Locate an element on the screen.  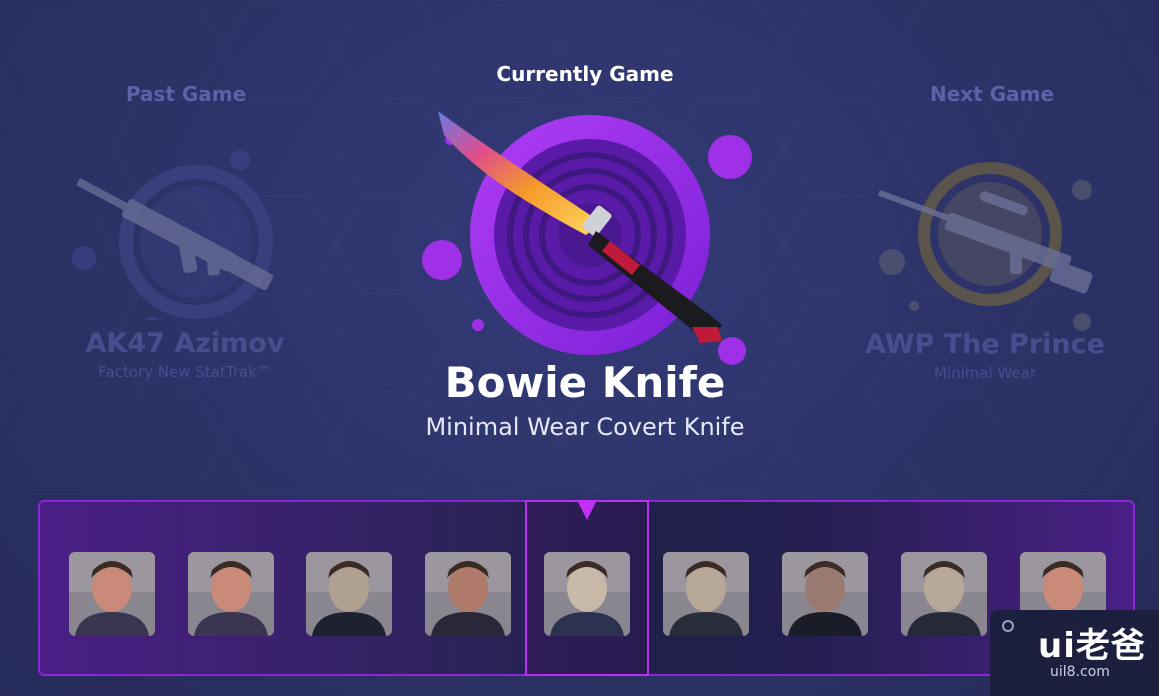
next-item-subtitle: Minimal Wear is located at coordinates (985, 373).